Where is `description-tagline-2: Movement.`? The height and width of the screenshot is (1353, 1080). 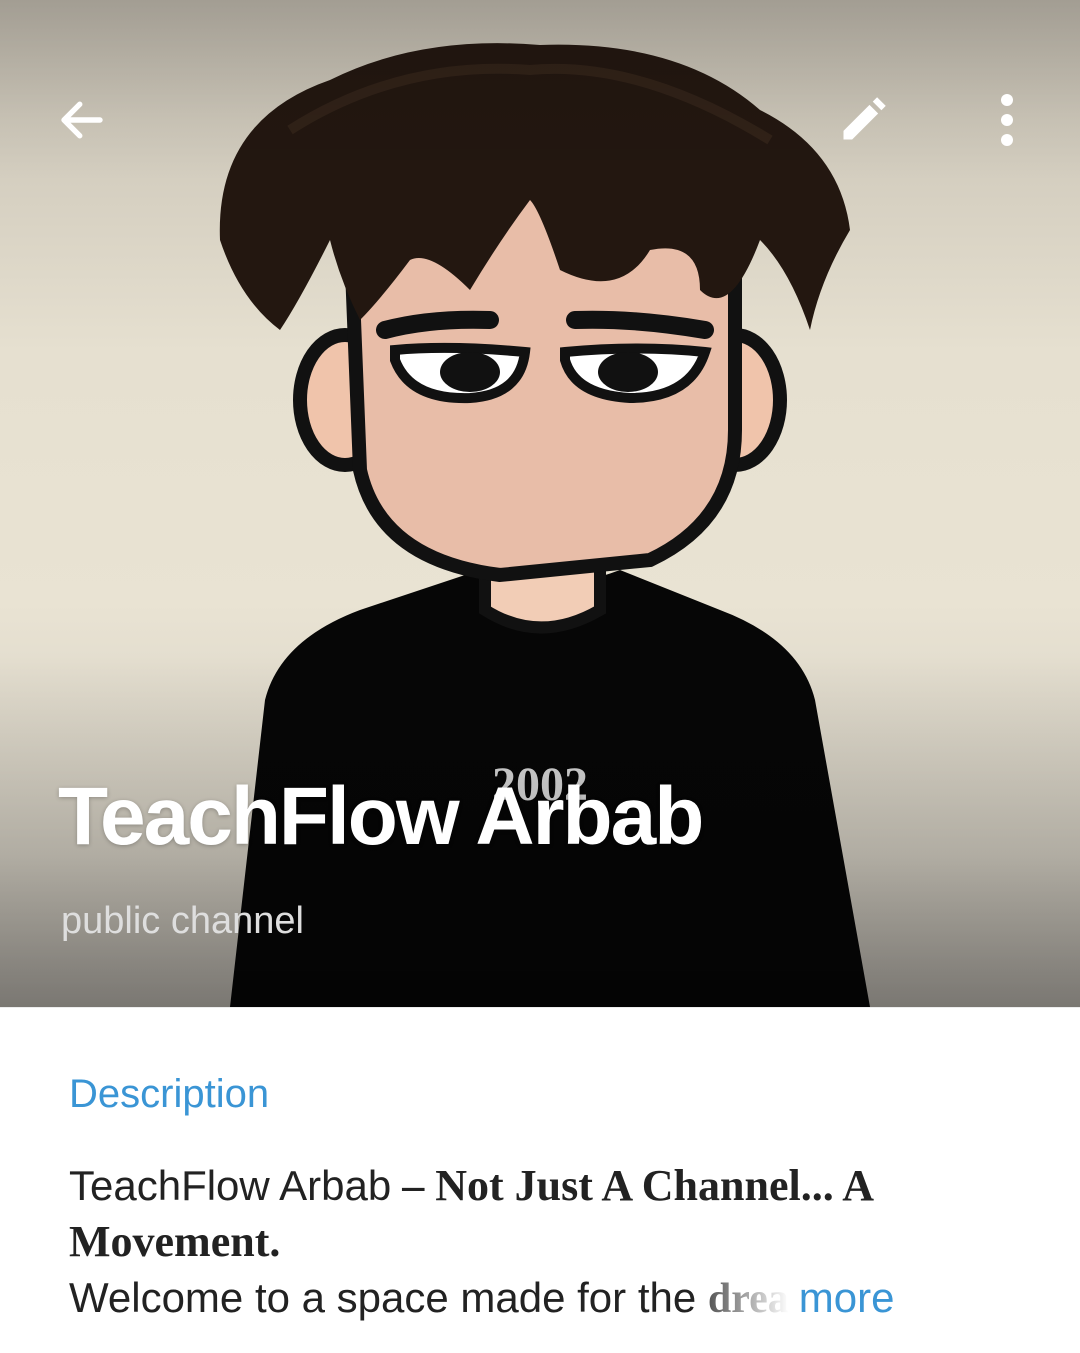
description-tagline-2: Movement. is located at coordinates (175, 1241).